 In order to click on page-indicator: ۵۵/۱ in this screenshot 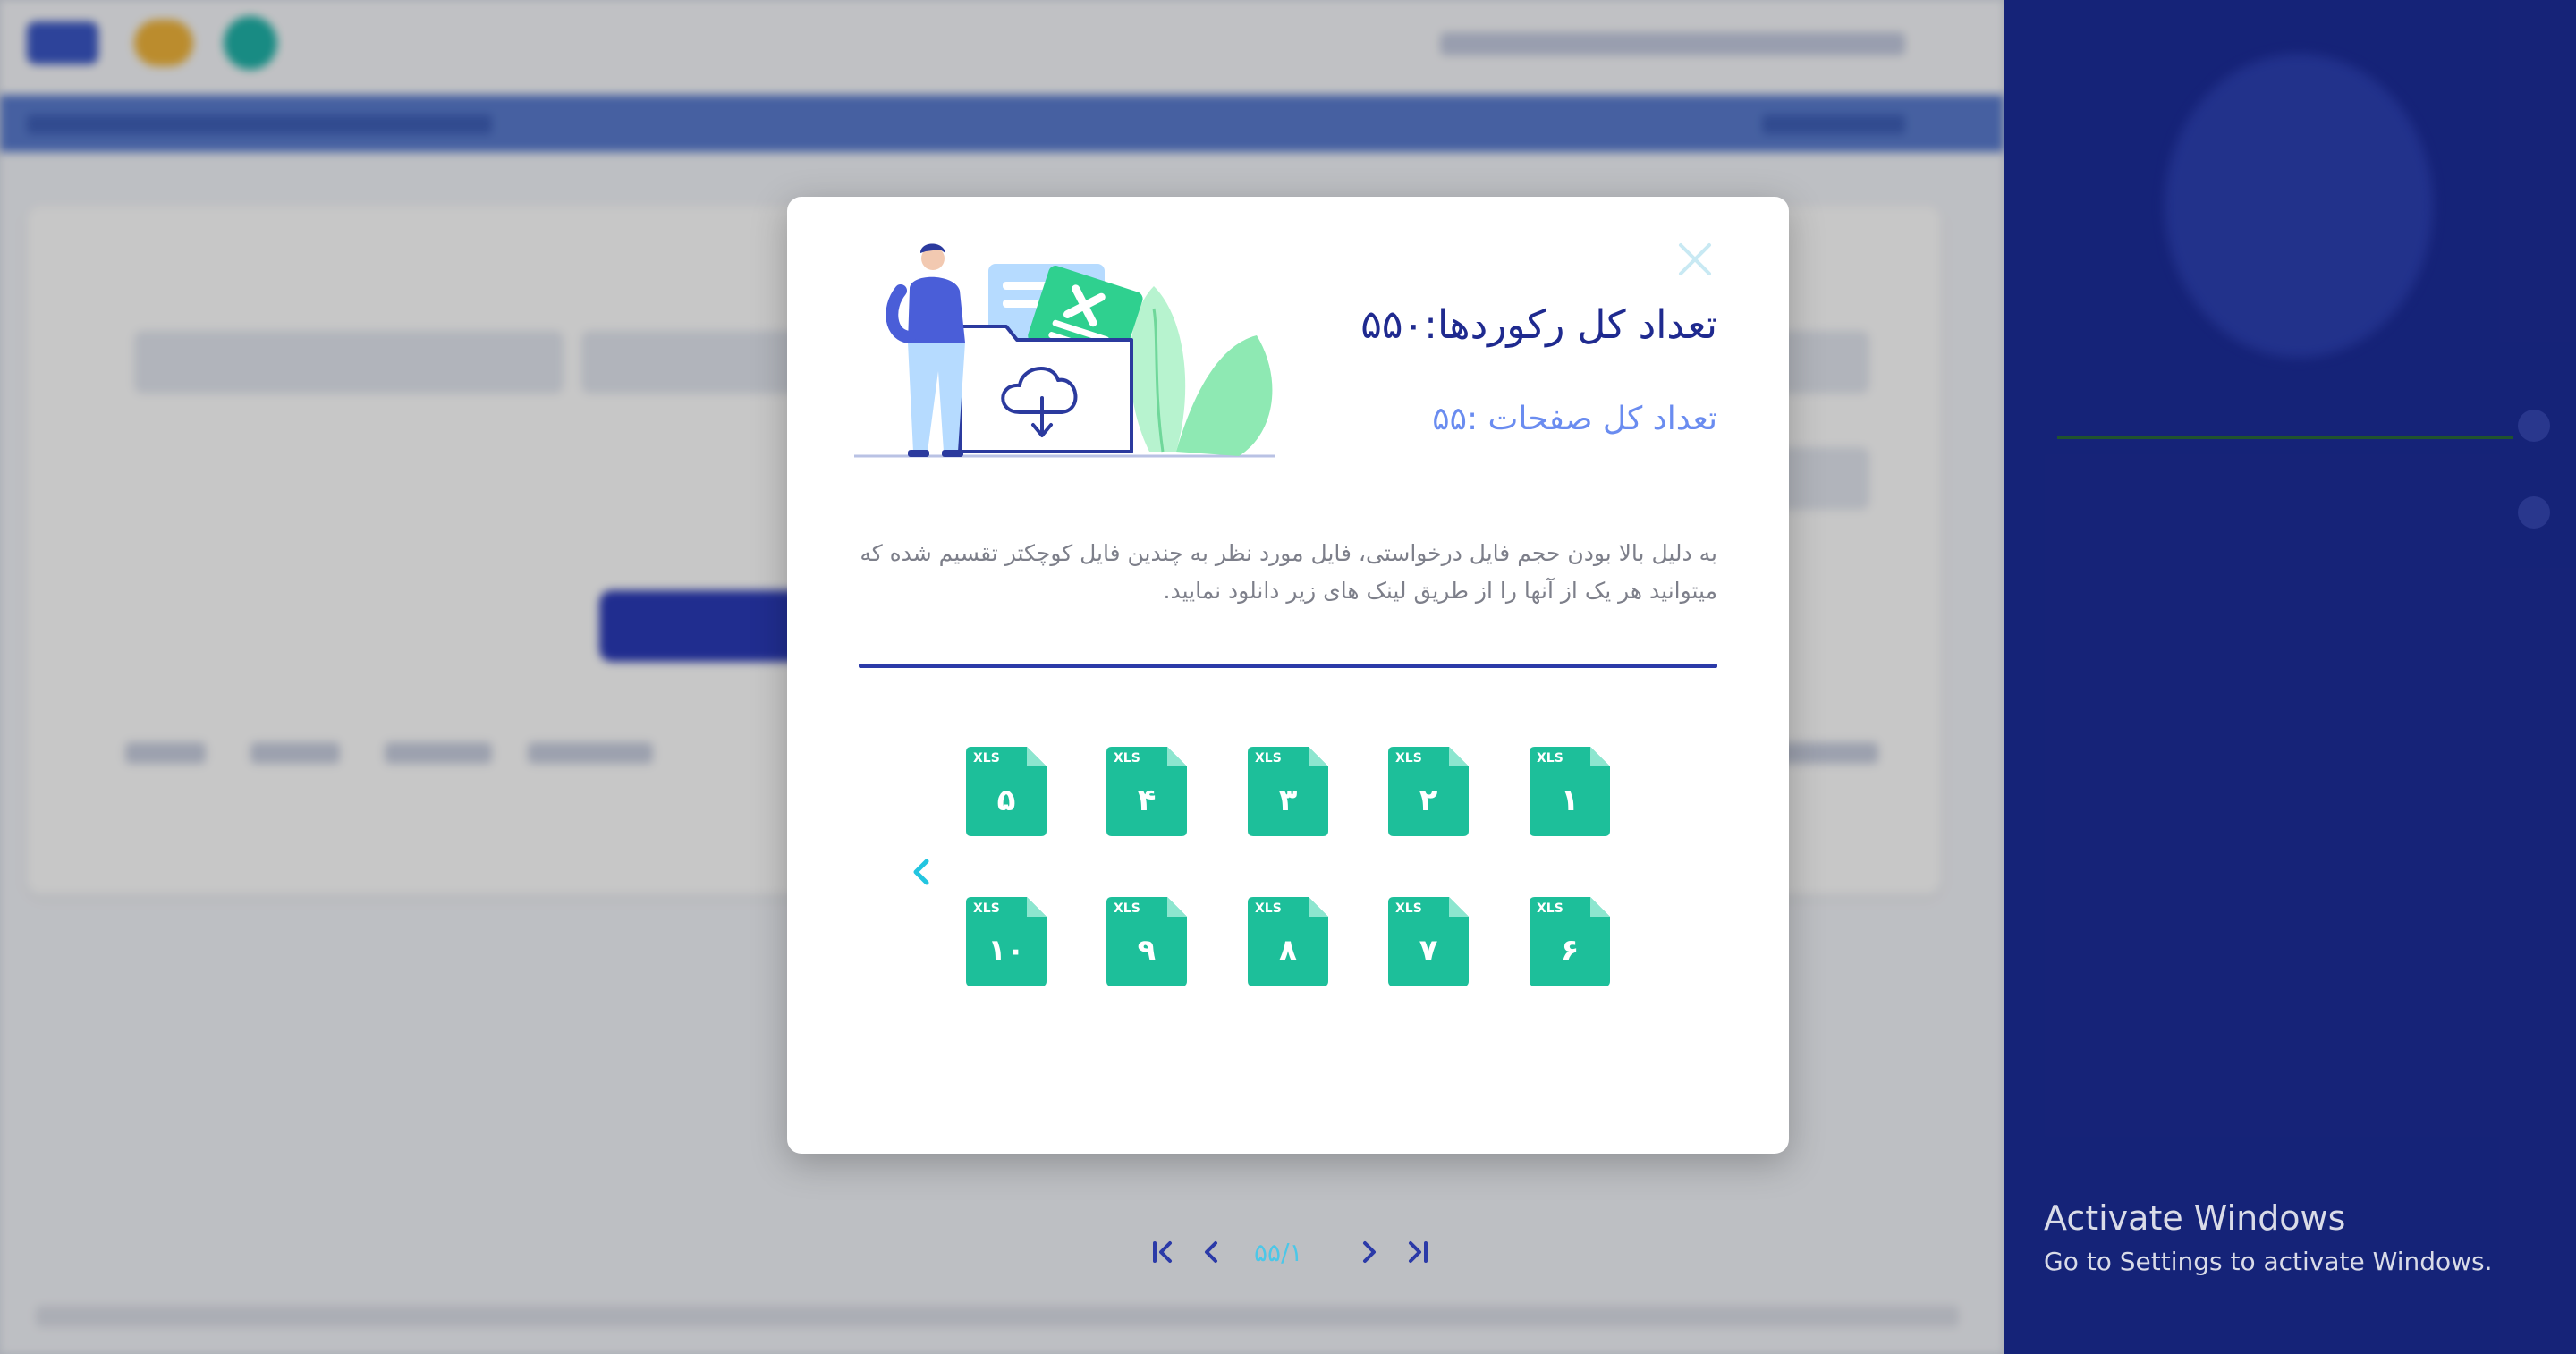, I will do `click(1278, 1252)`.